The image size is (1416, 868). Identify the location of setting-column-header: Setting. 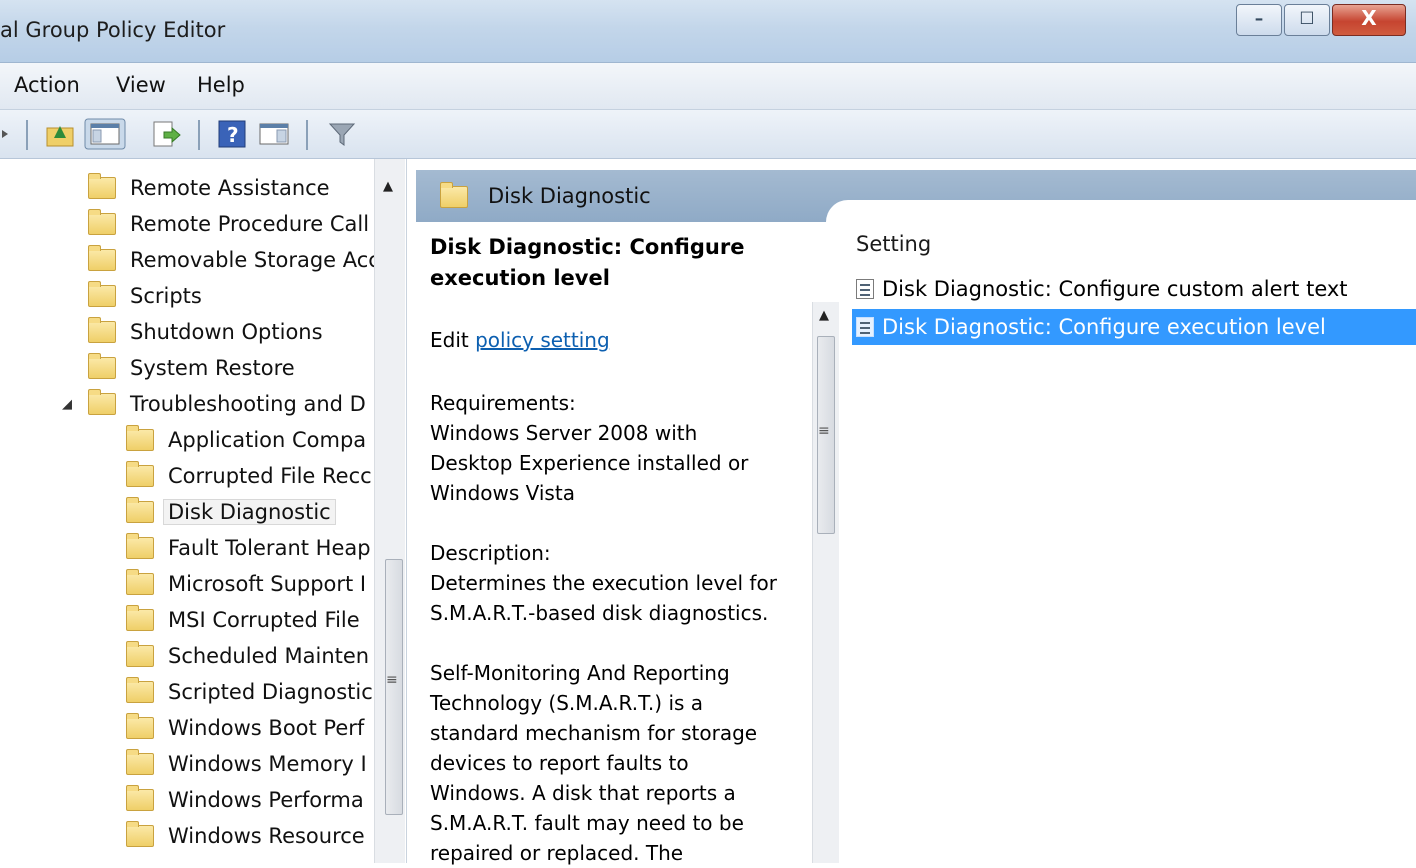
(893, 244).